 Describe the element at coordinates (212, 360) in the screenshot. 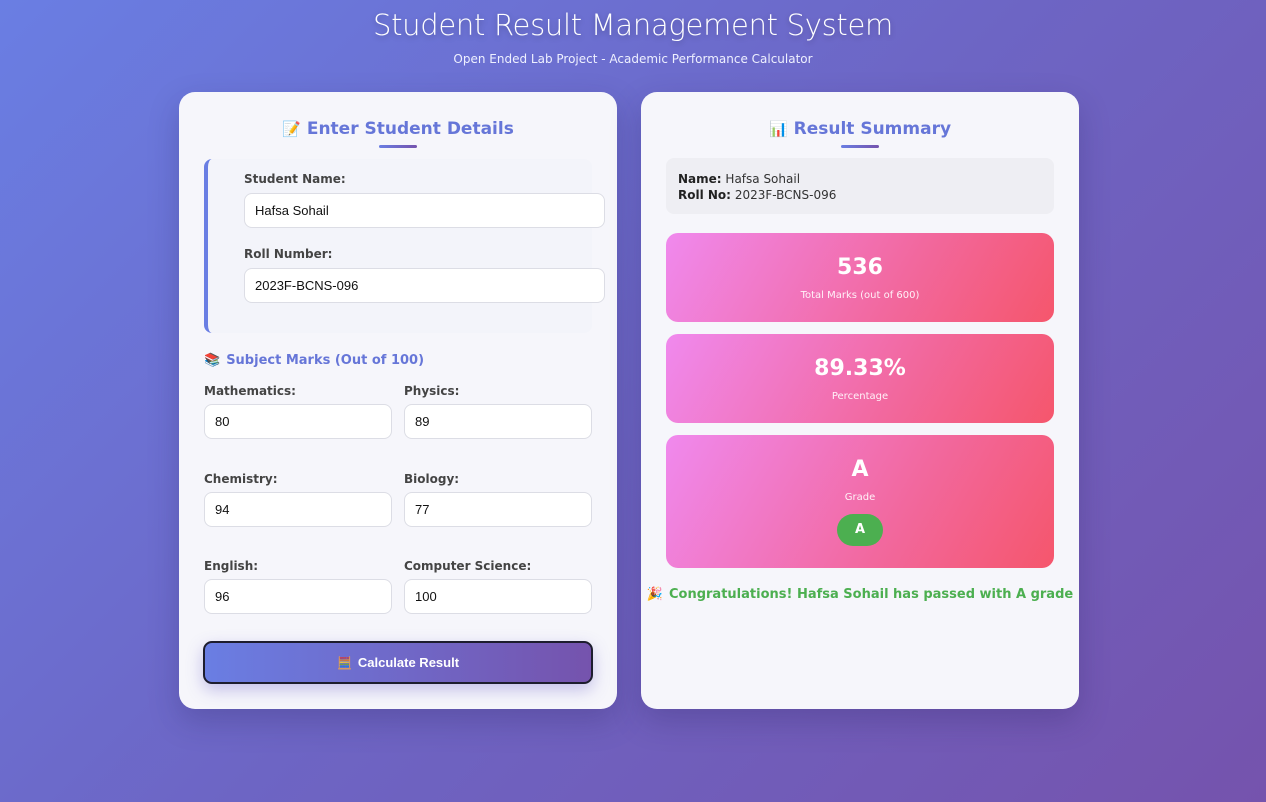

I see `books-icon: 📚` at that location.